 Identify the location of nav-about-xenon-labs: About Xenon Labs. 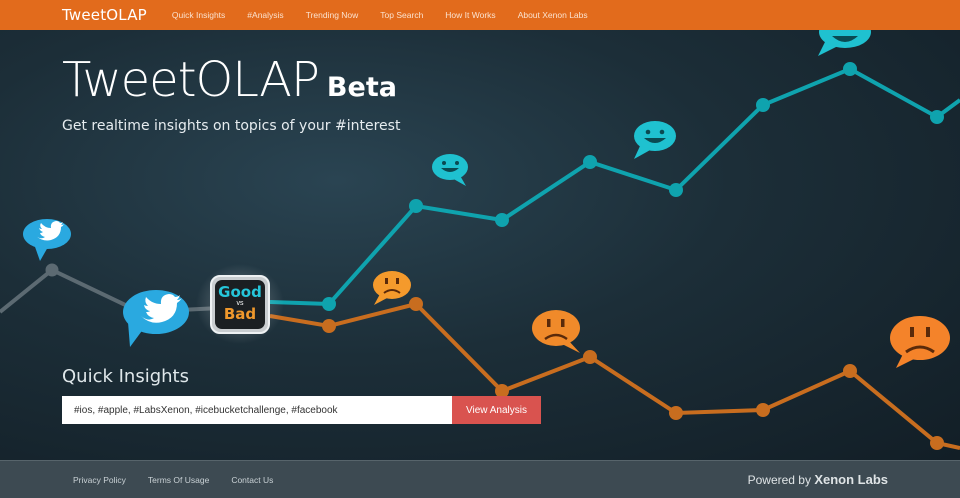
(553, 15).